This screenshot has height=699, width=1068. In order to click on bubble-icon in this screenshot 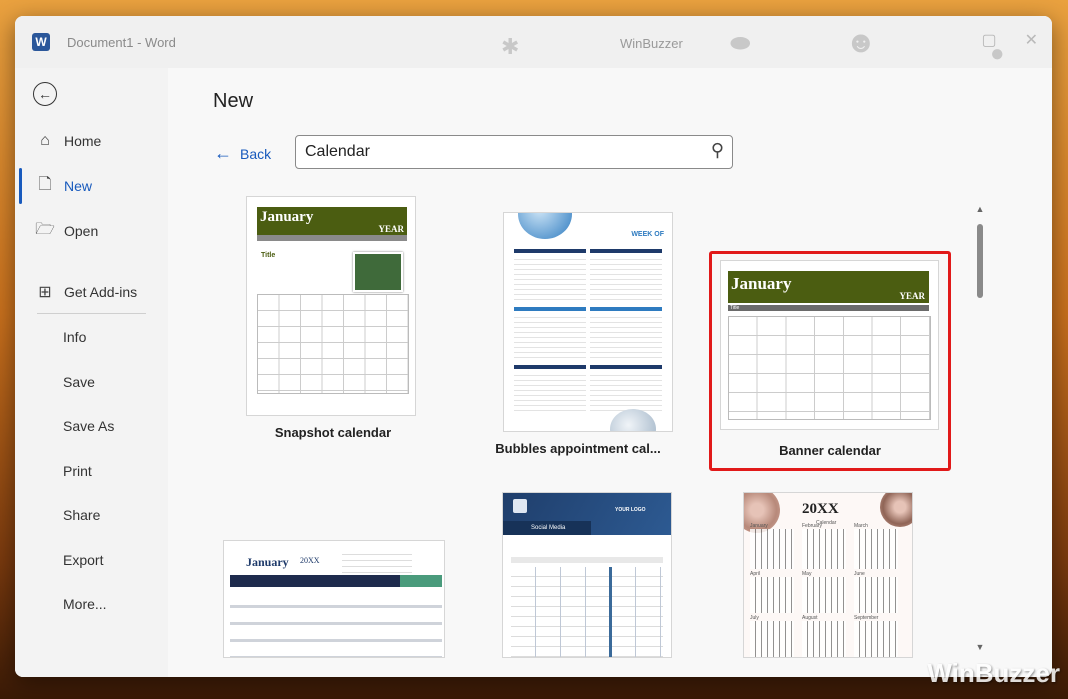, I will do `click(545, 226)`.